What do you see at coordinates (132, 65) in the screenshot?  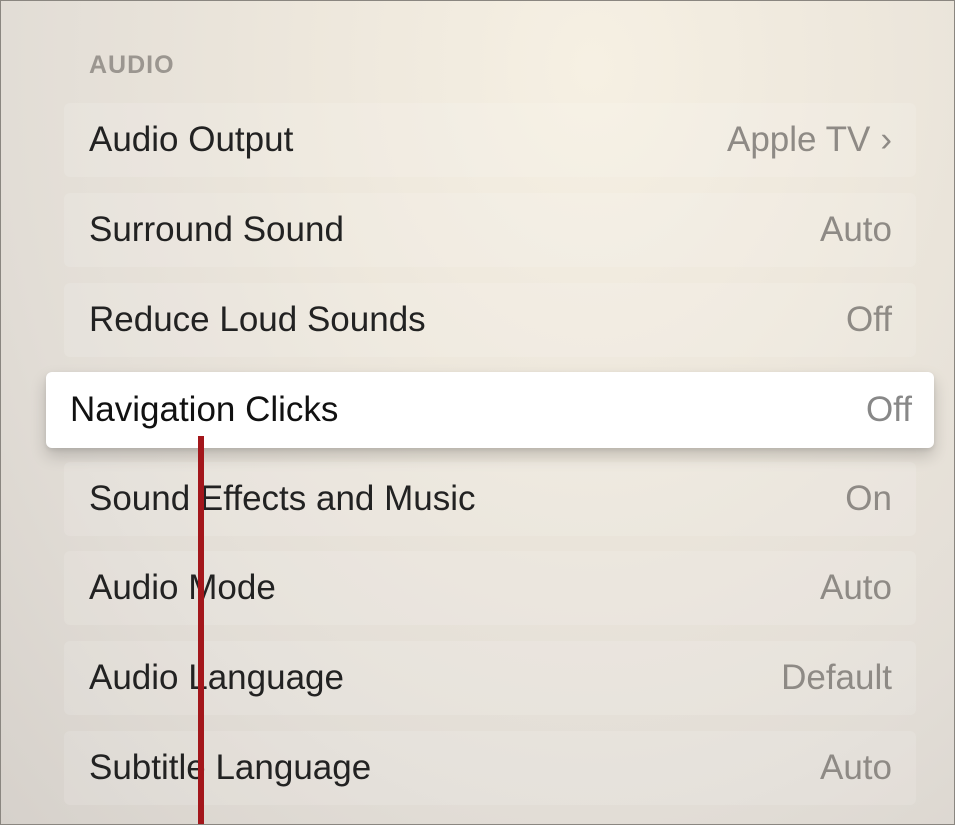 I see `section-header-audio: AUDIO` at bounding box center [132, 65].